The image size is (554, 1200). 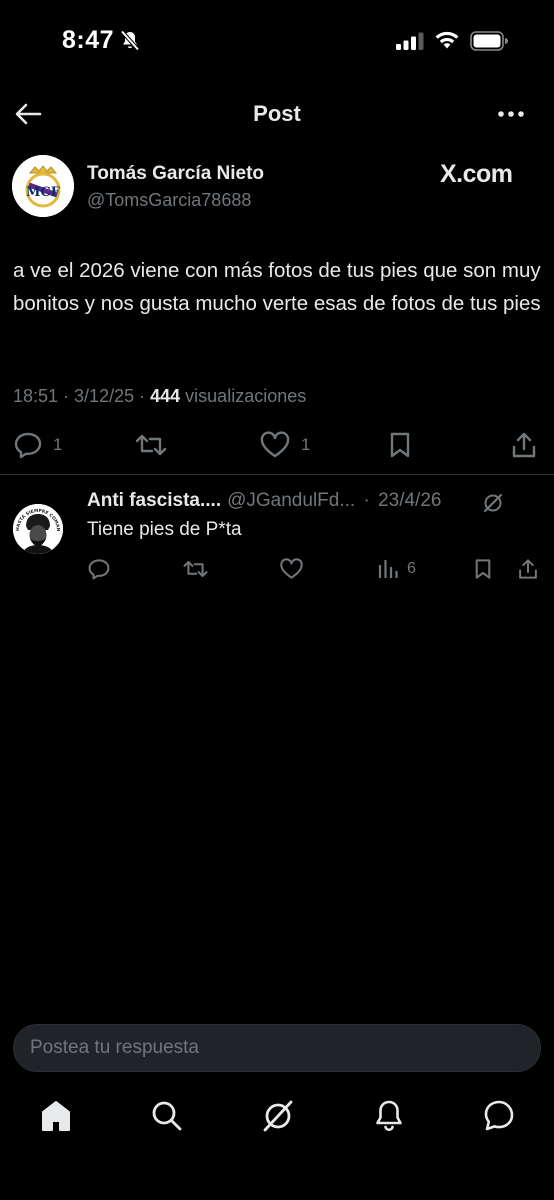 What do you see at coordinates (246, 396) in the screenshot?
I see `views-label: visualizaciones` at bounding box center [246, 396].